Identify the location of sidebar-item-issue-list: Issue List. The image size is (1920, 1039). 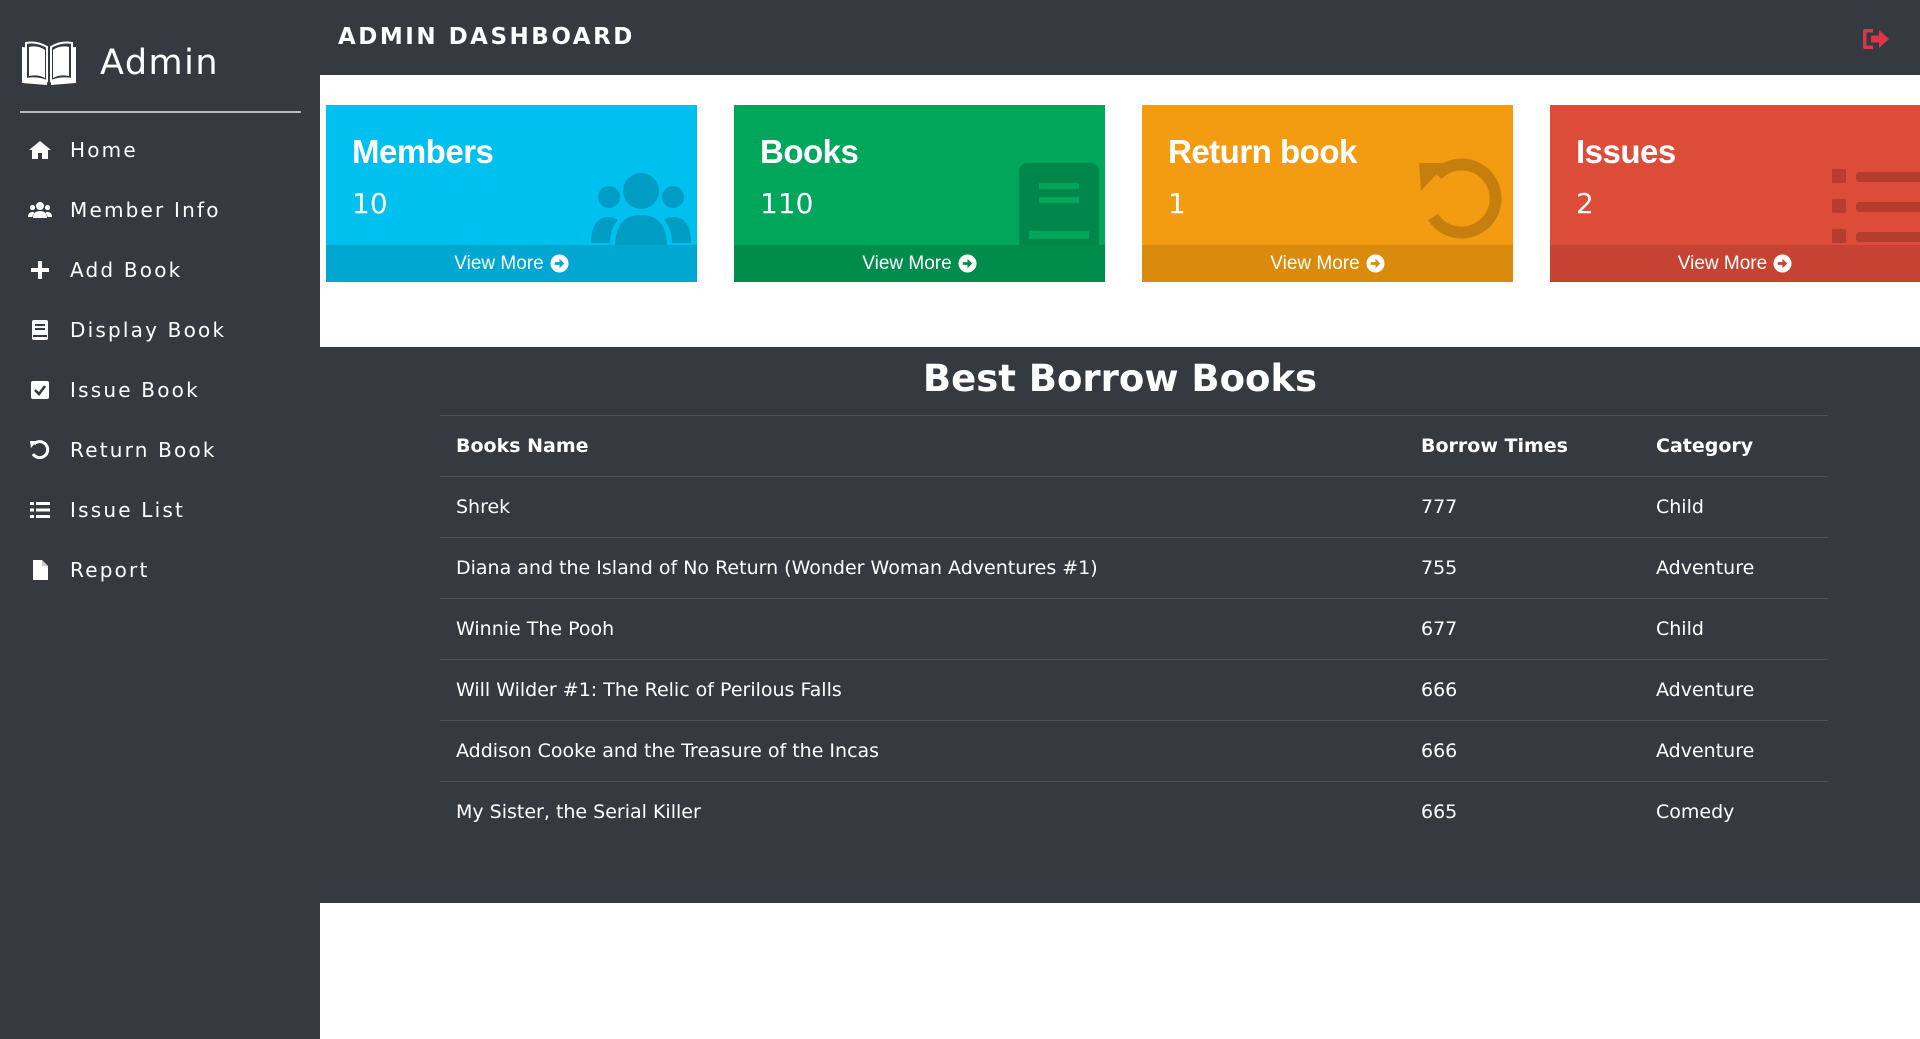
(160, 510).